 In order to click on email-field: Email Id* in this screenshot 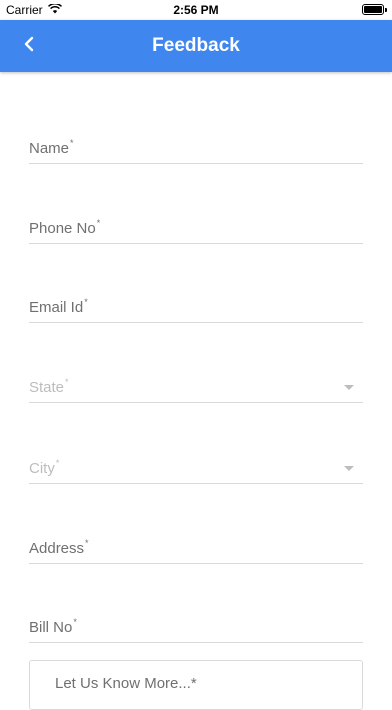, I will do `click(196, 309)`.